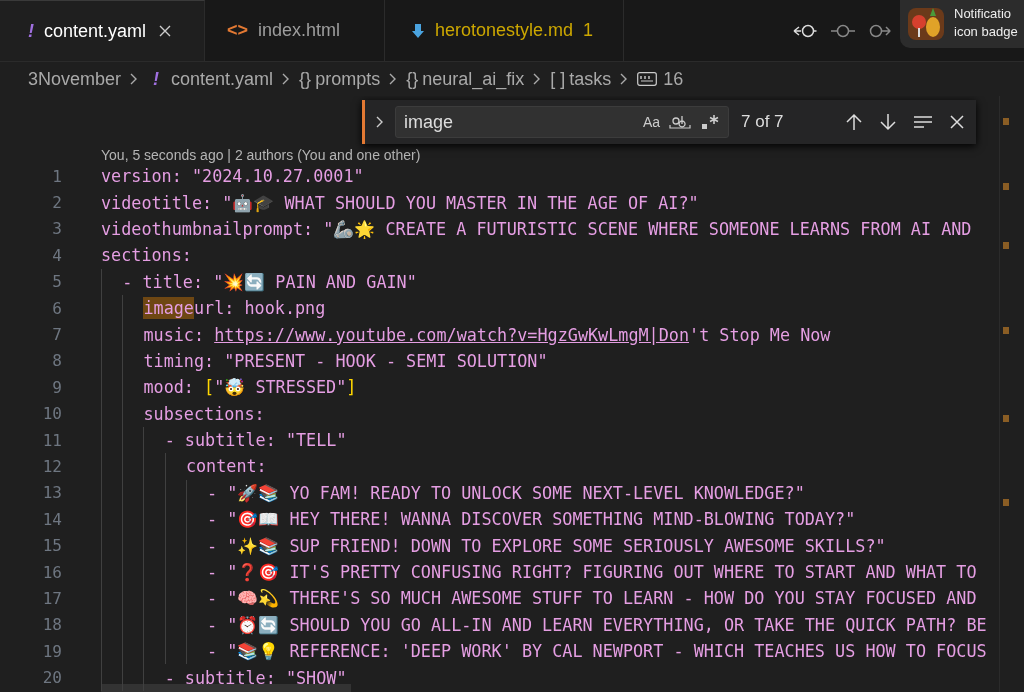  What do you see at coordinates (348, 79) in the screenshot?
I see `breadcrumb-item: prompts` at bounding box center [348, 79].